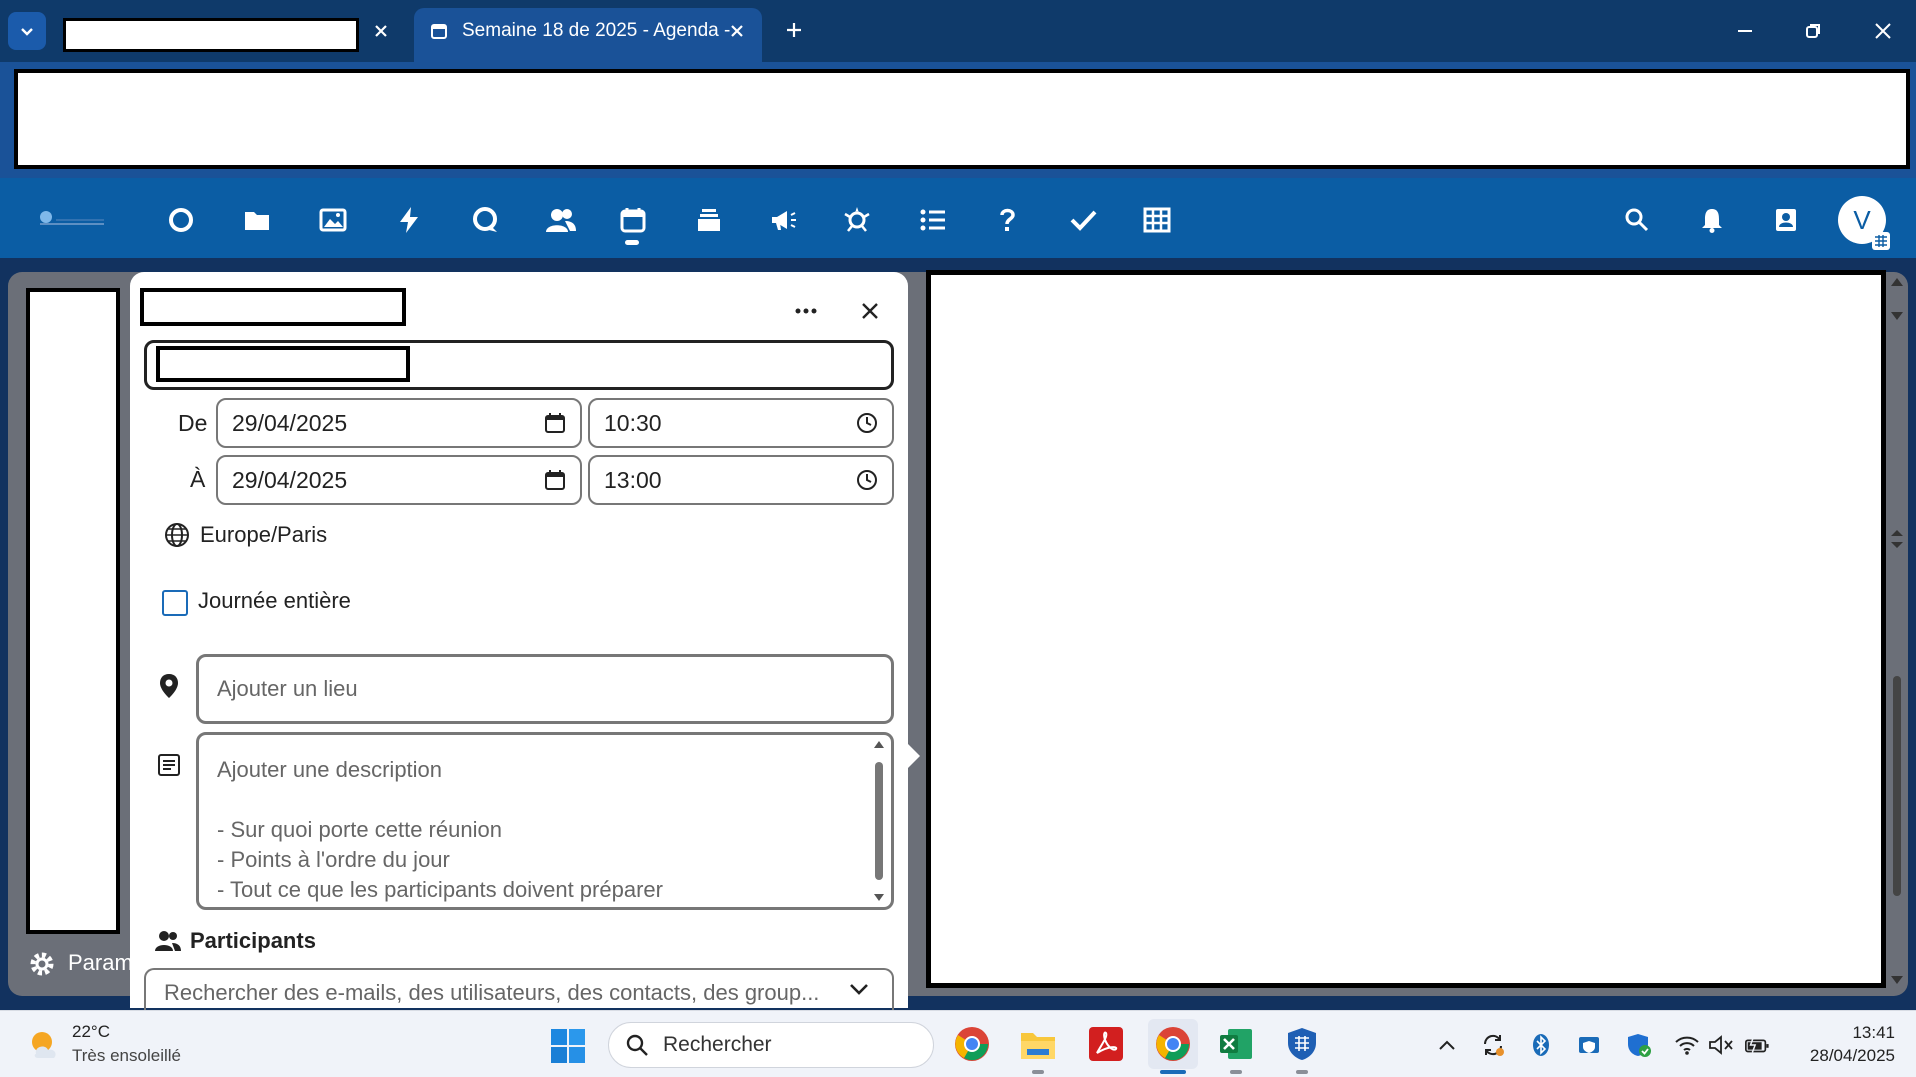  What do you see at coordinates (283, 364) in the screenshot?
I see `event-title-redacted` at bounding box center [283, 364].